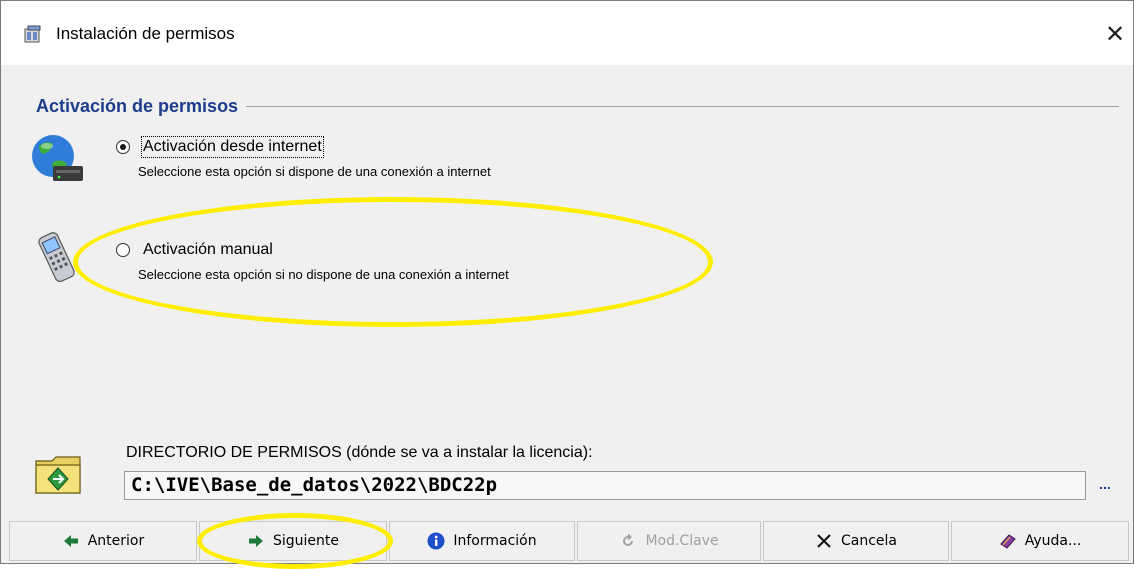  What do you see at coordinates (56, 257) in the screenshot?
I see `mobile-phone-icon` at bounding box center [56, 257].